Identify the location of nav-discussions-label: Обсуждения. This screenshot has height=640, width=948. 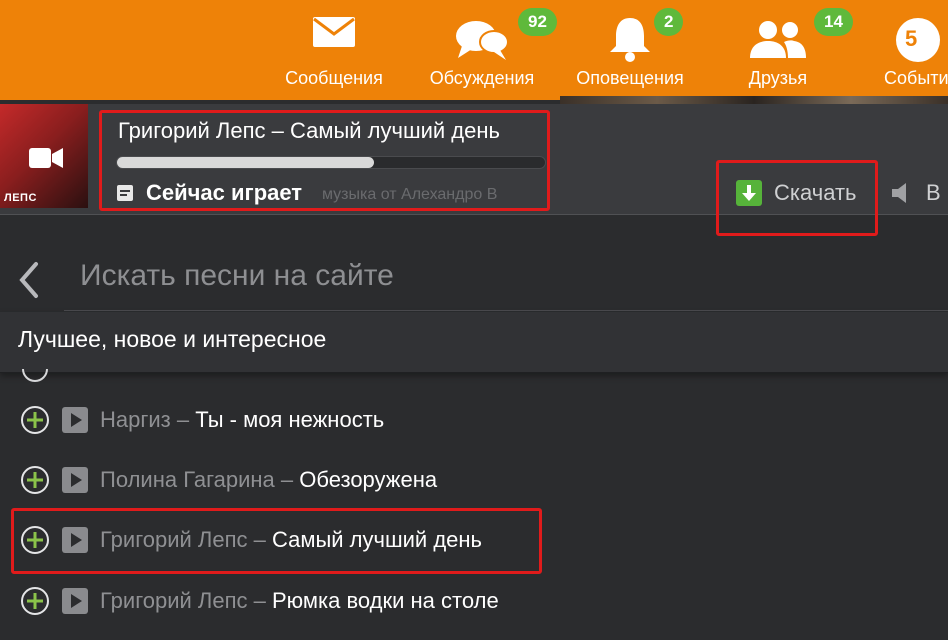
(482, 78).